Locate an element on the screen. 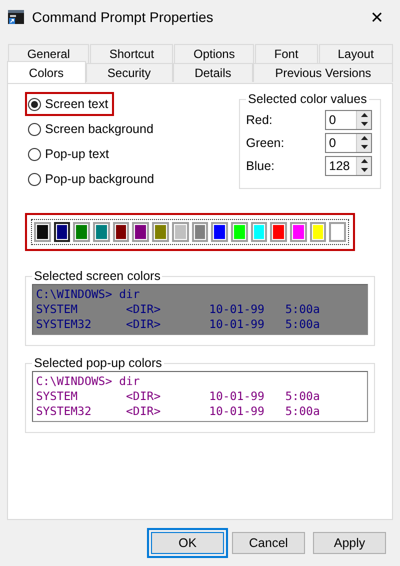  field-label: Blue: is located at coordinates (260, 165).